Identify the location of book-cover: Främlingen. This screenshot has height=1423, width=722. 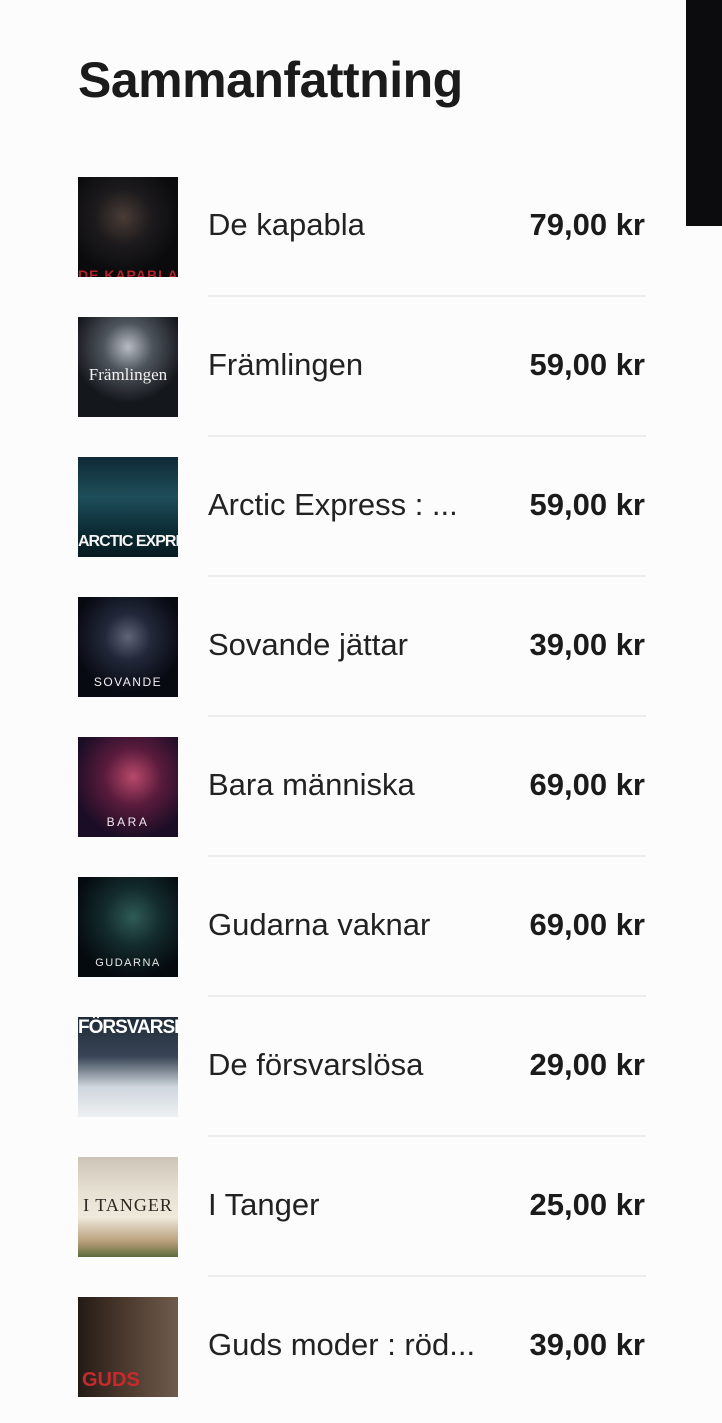
(128, 367).